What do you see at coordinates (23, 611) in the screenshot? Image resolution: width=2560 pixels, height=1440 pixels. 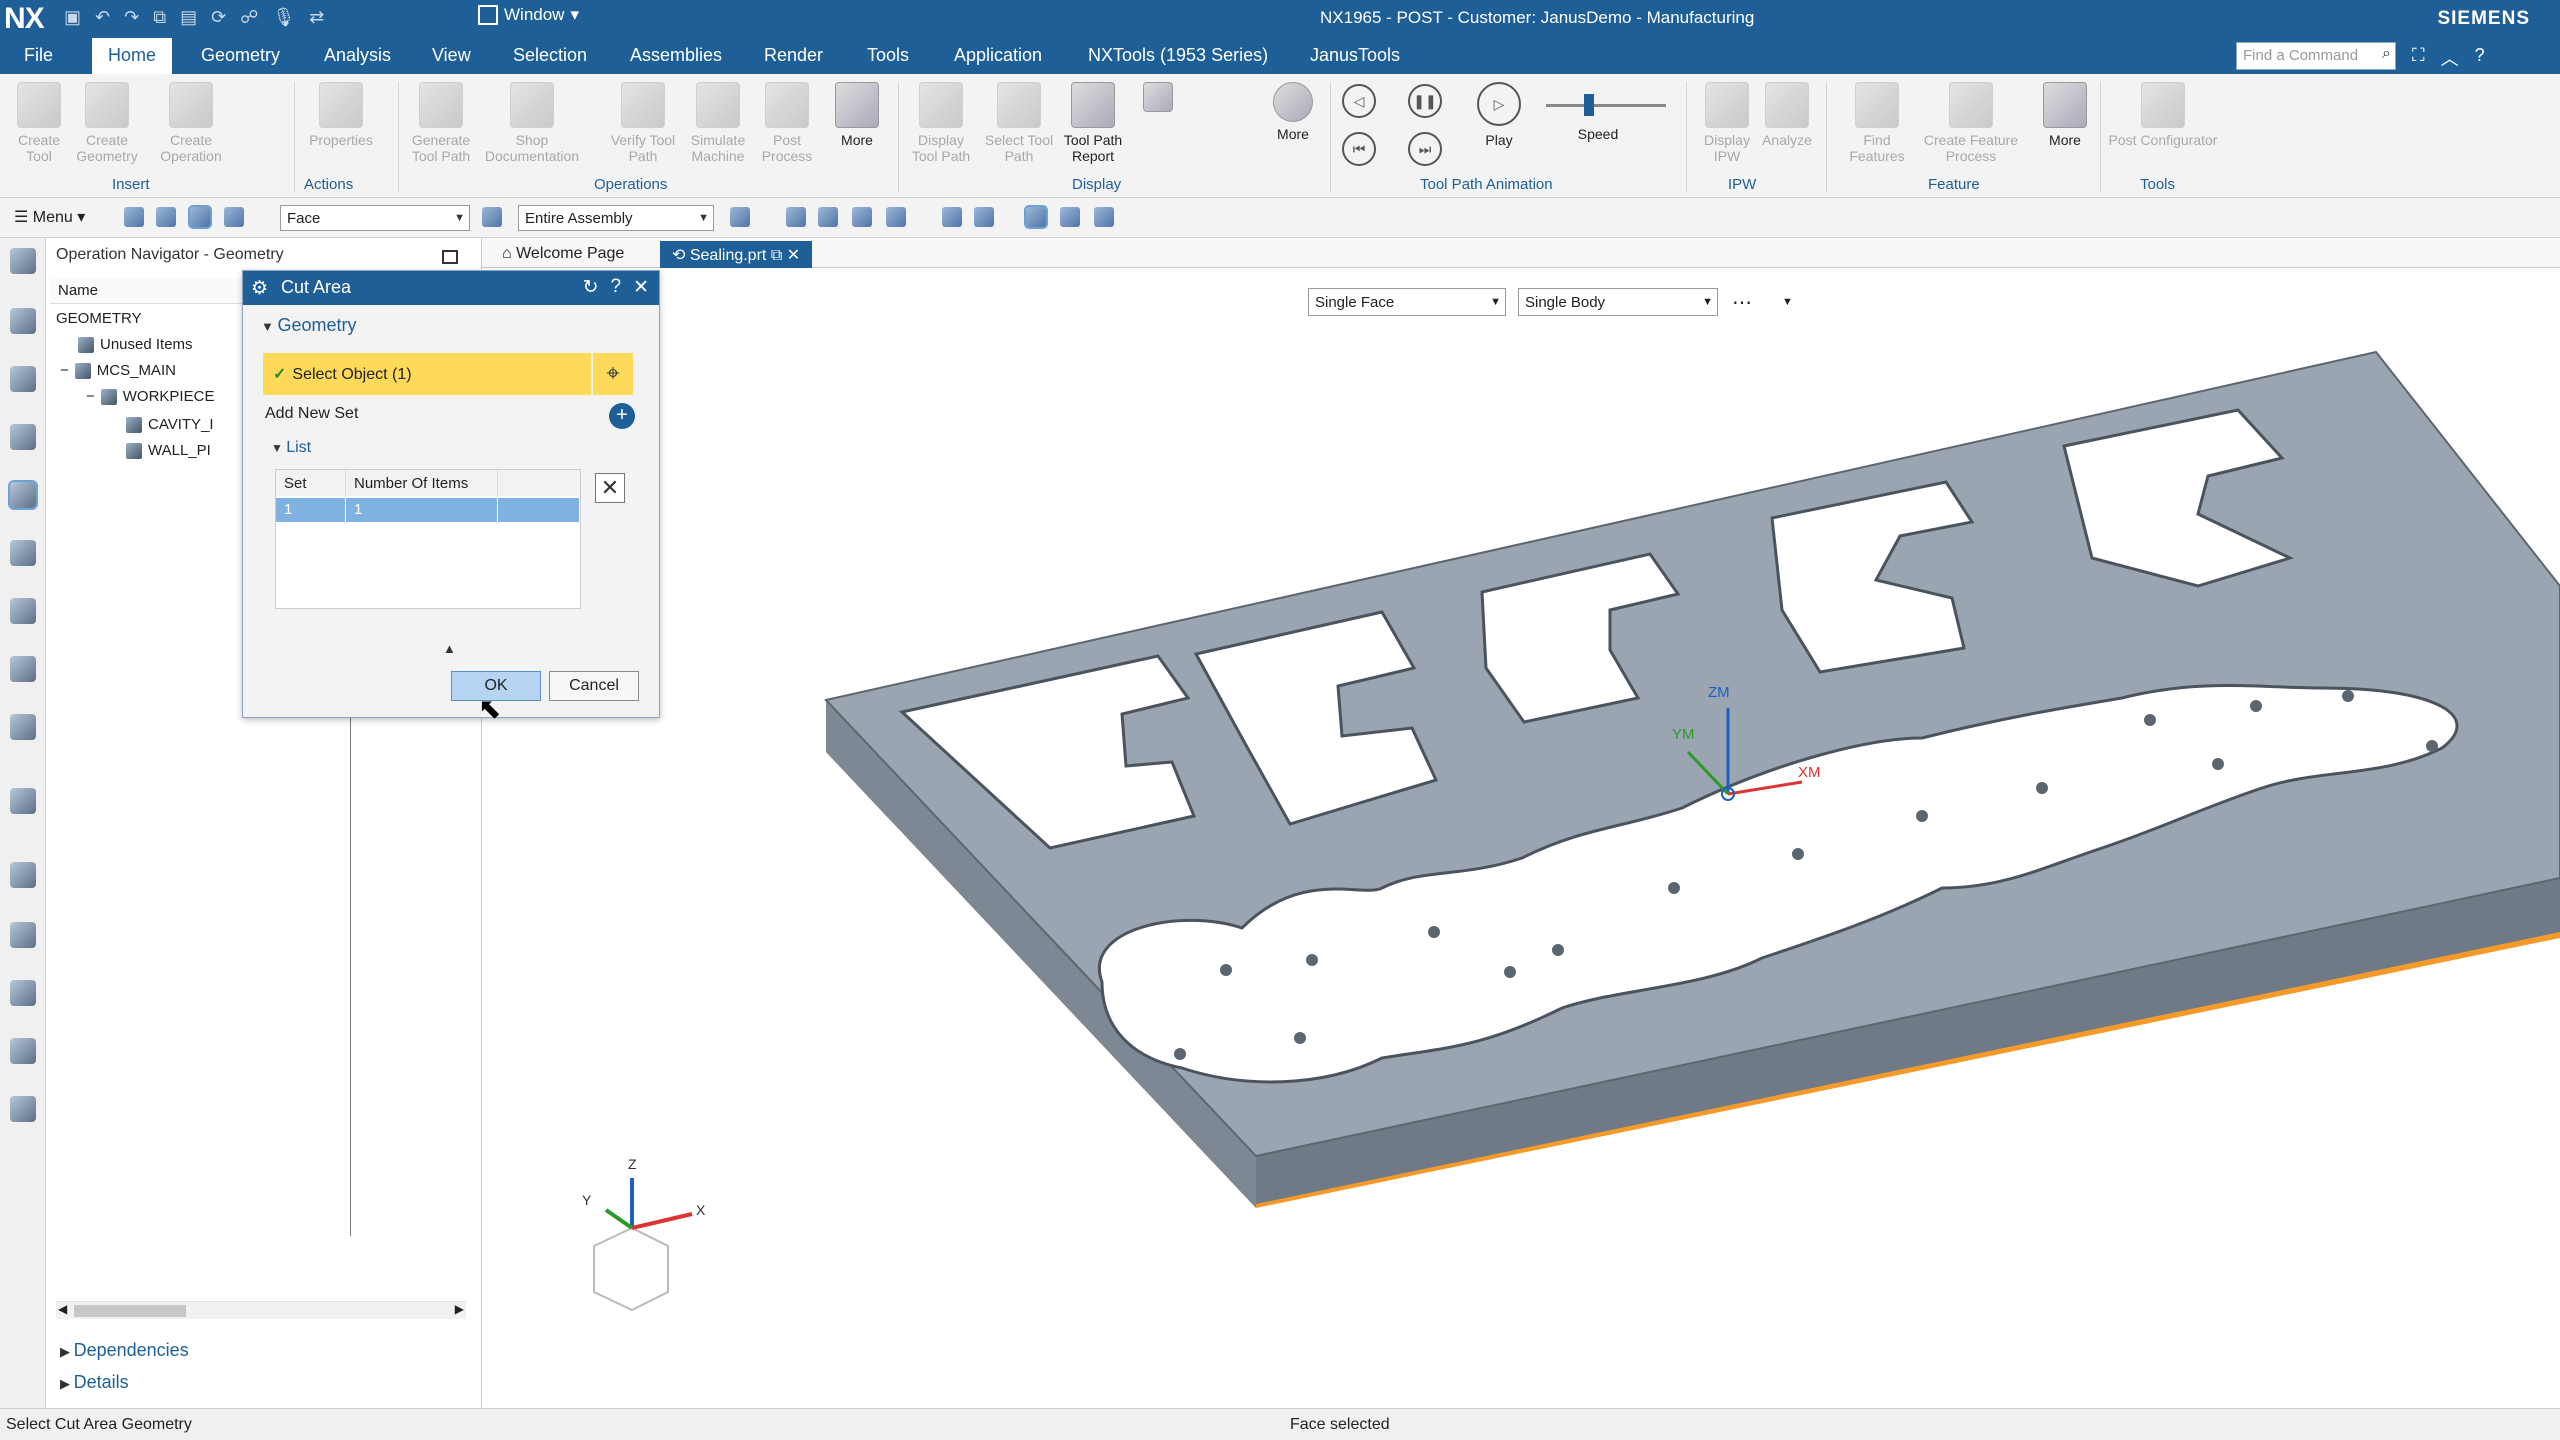 I see `feature-navigator-icon` at bounding box center [23, 611].